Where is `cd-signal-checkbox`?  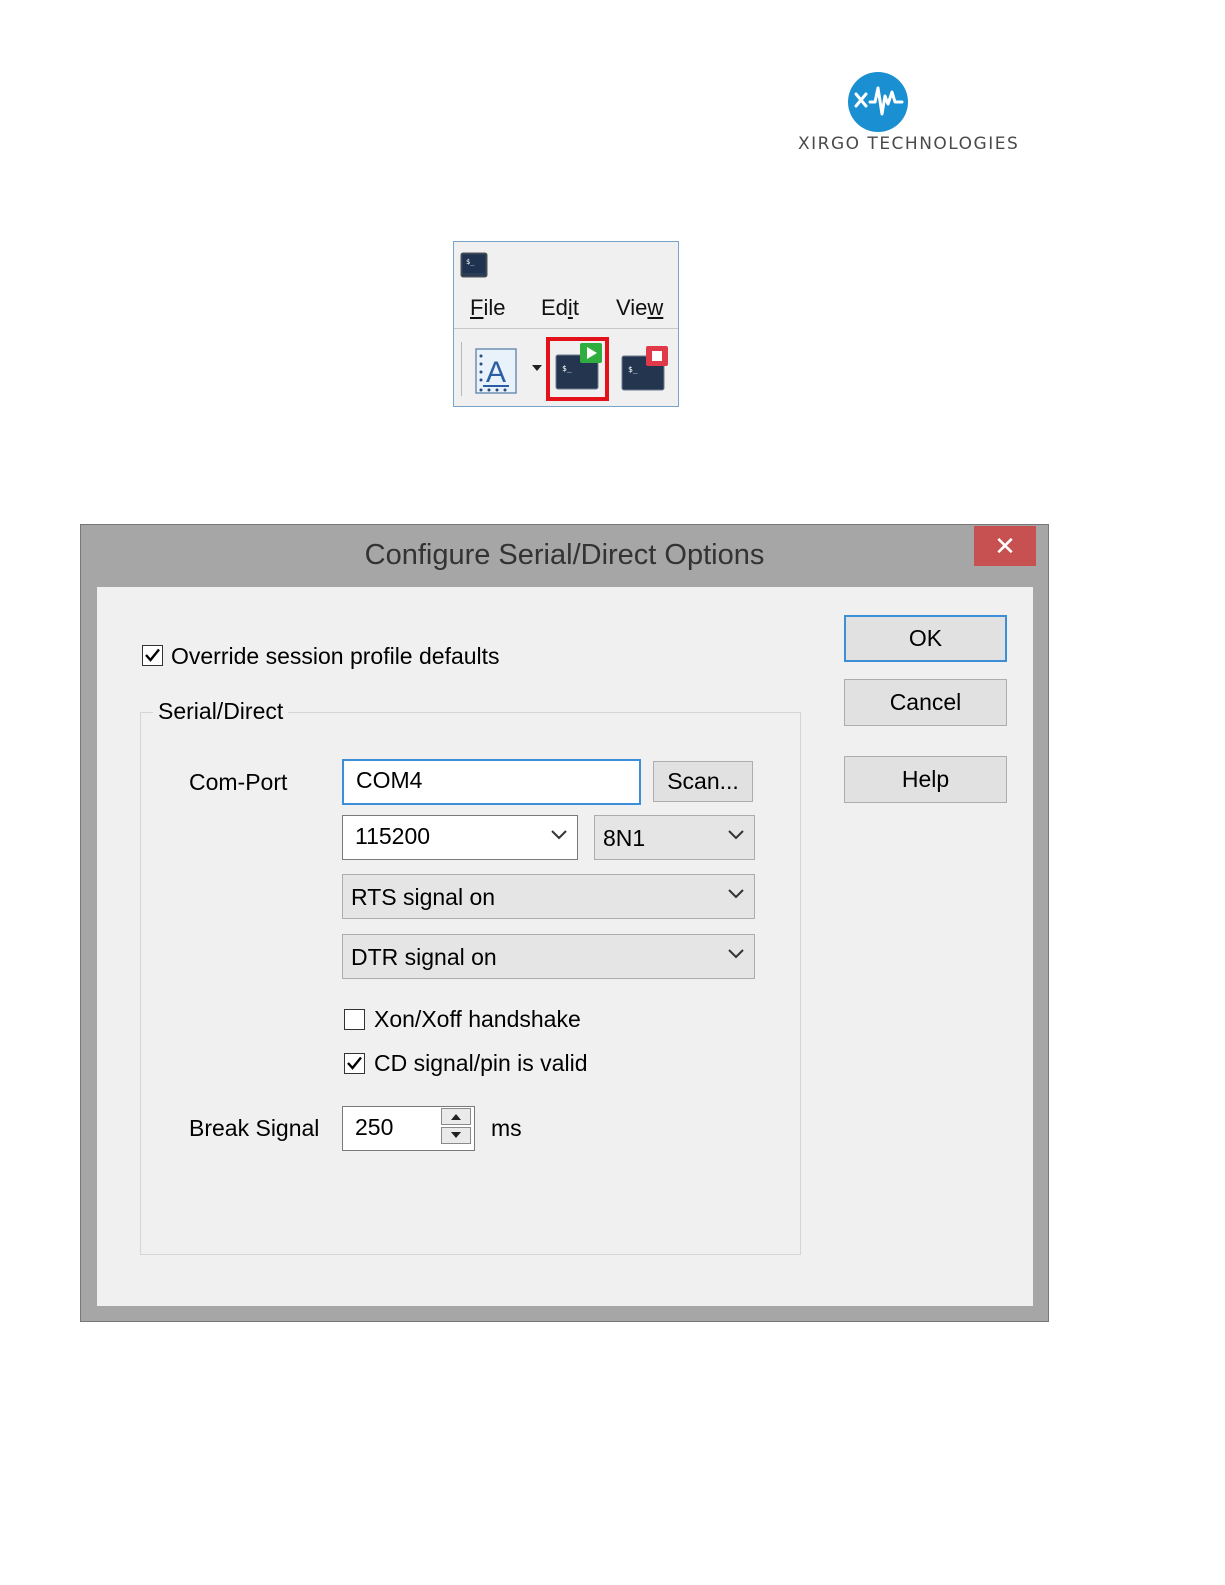
cd-signal-checkbox is located at coordinates (354, 1063).